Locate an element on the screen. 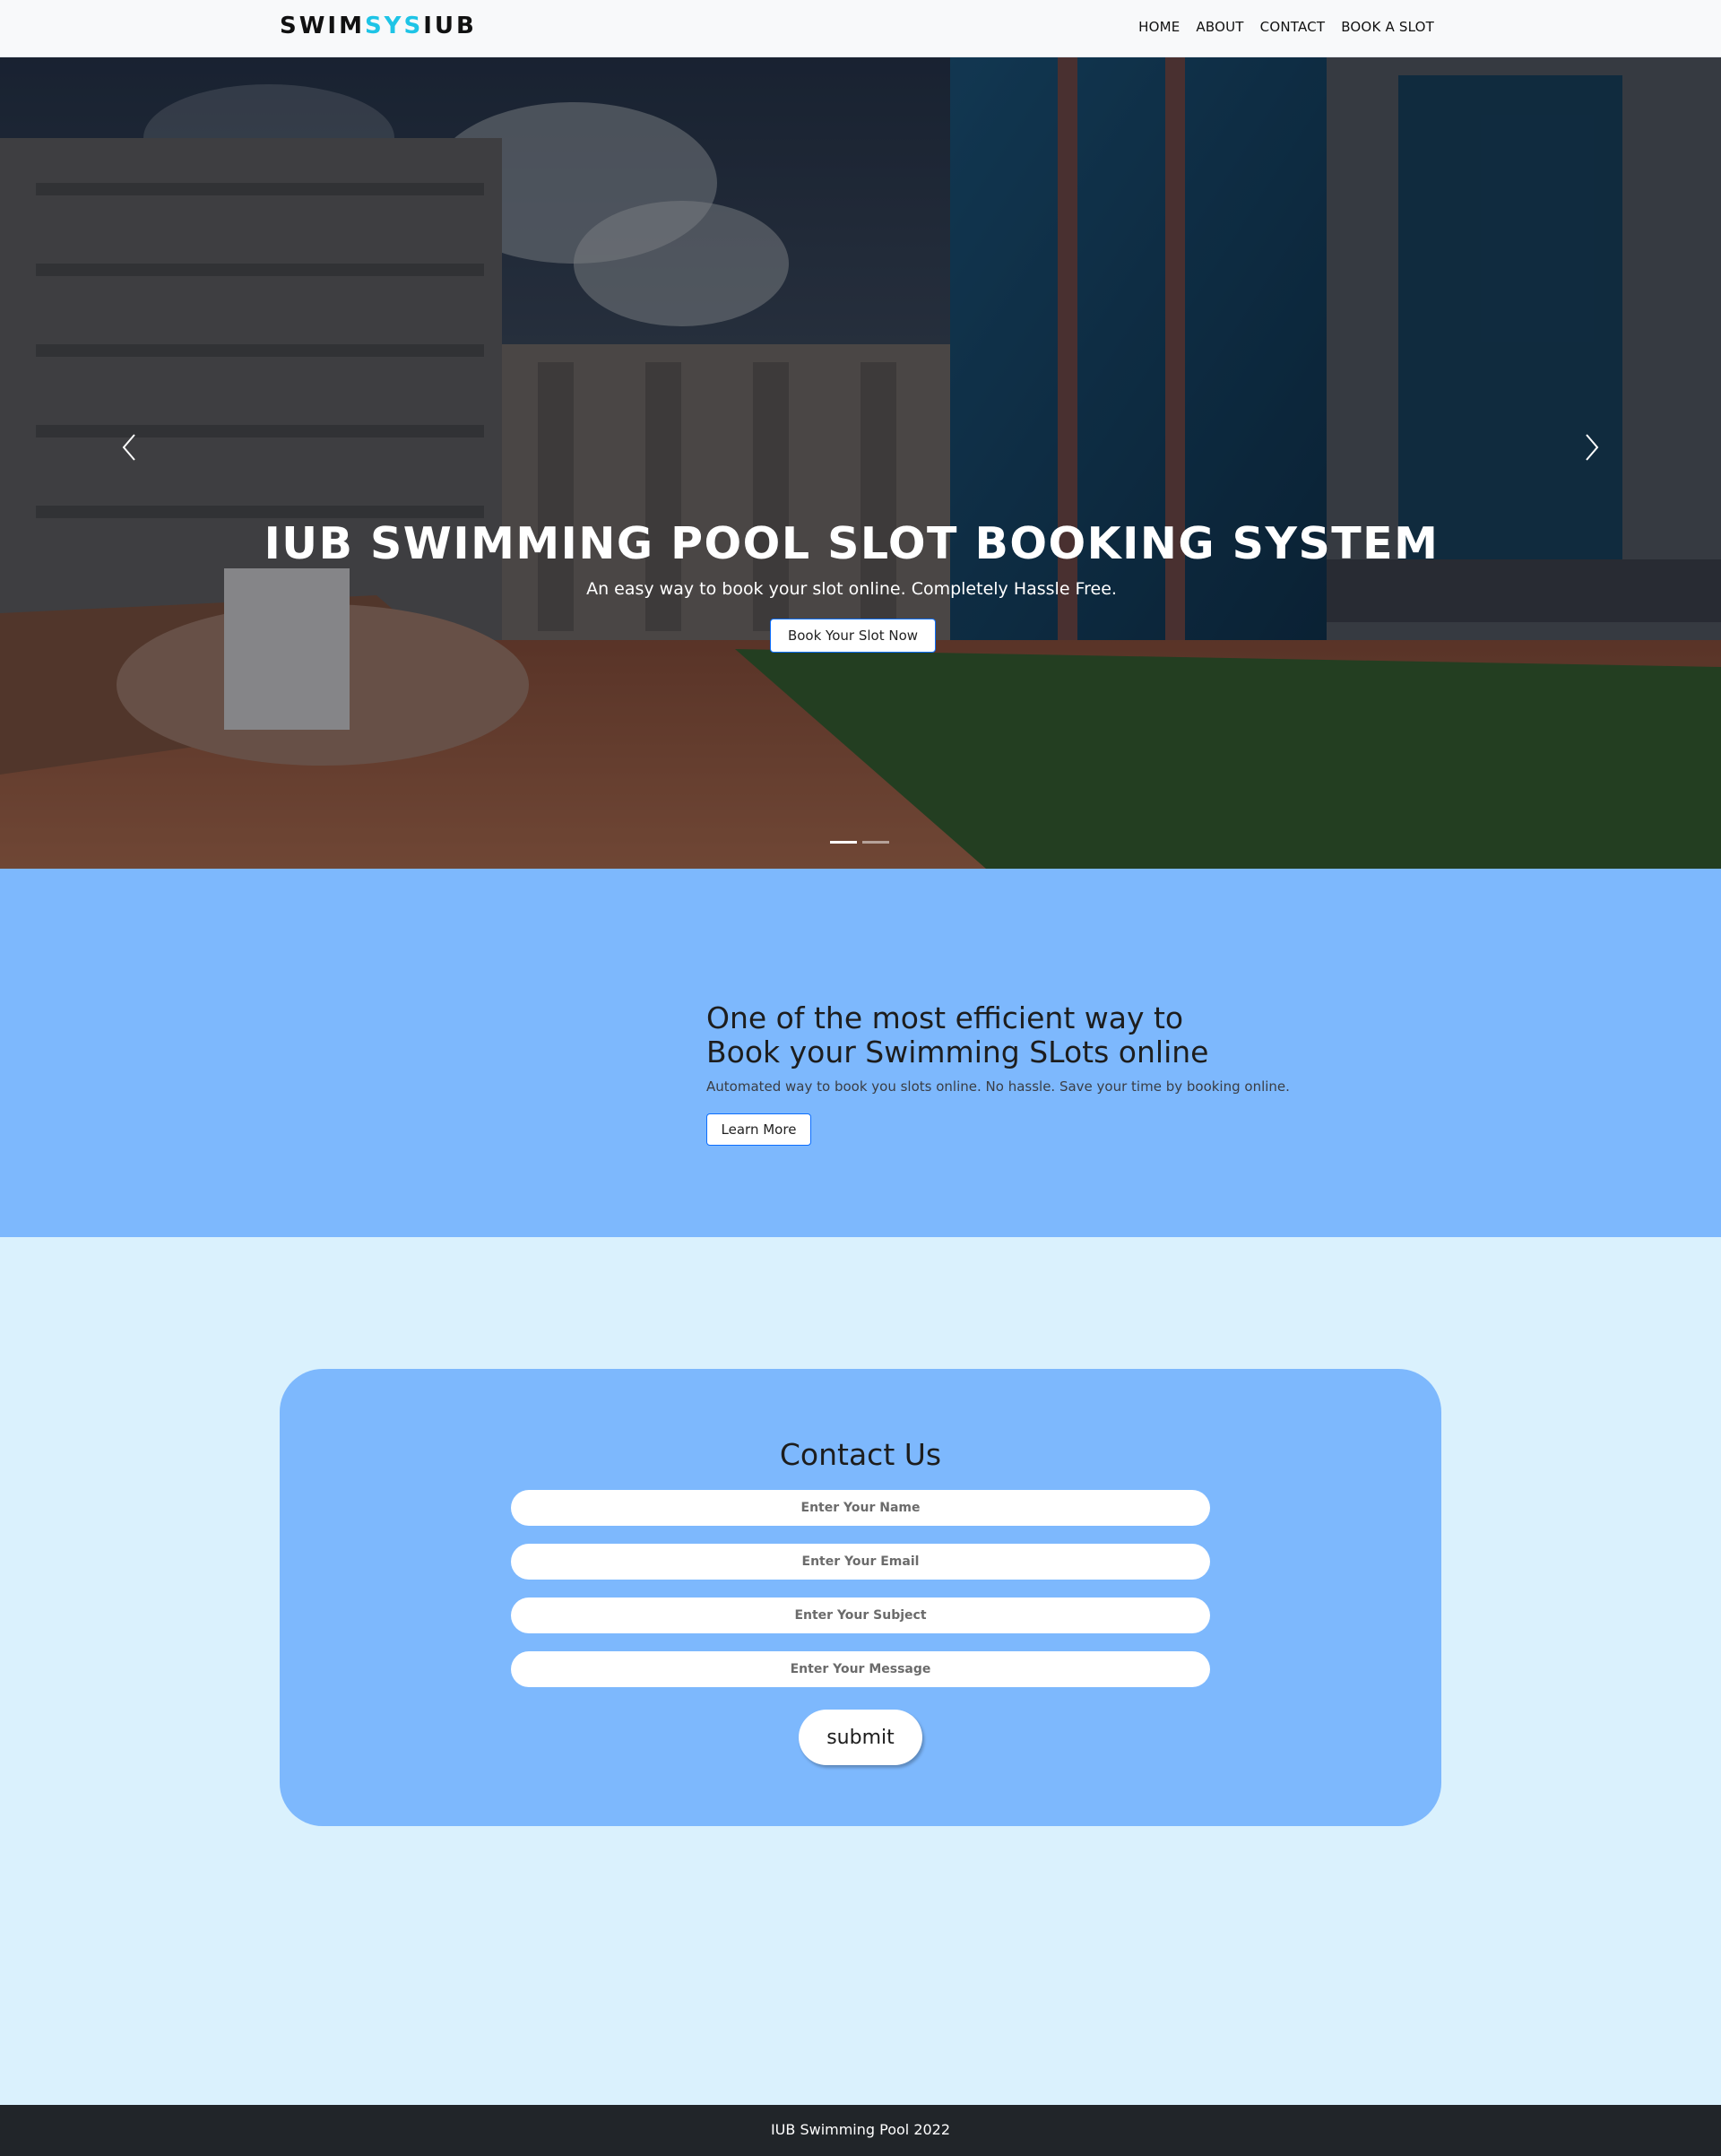  carousel-next-button is located at coordinates (1592, 447).